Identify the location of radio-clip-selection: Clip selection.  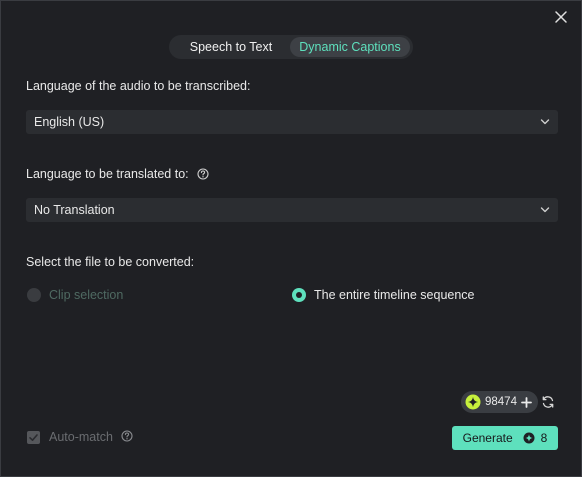
(75, 295).